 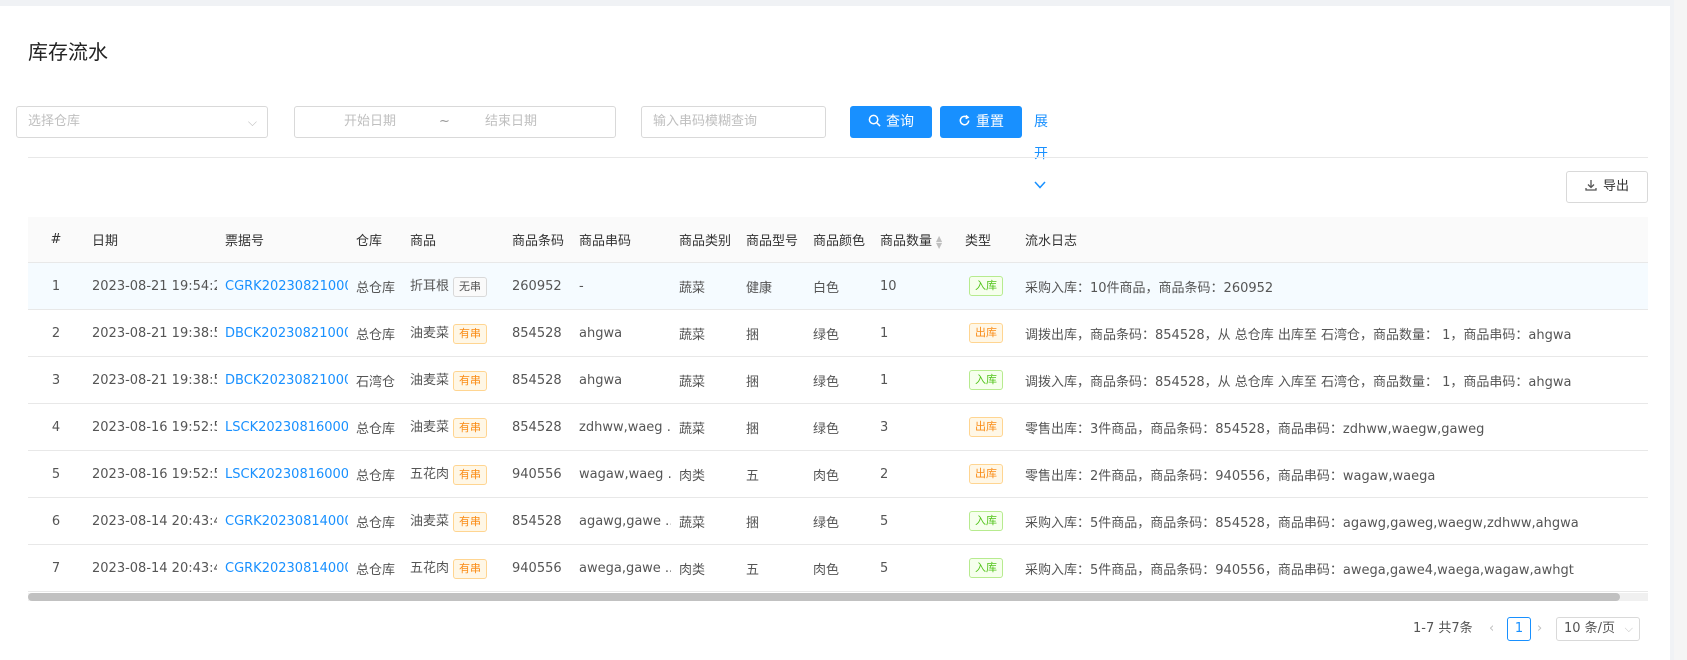 What do you see at coordinates (1539, 629) in the screenshot?
I see `next-page-icon: ›` at bounding box center [1539, 629].